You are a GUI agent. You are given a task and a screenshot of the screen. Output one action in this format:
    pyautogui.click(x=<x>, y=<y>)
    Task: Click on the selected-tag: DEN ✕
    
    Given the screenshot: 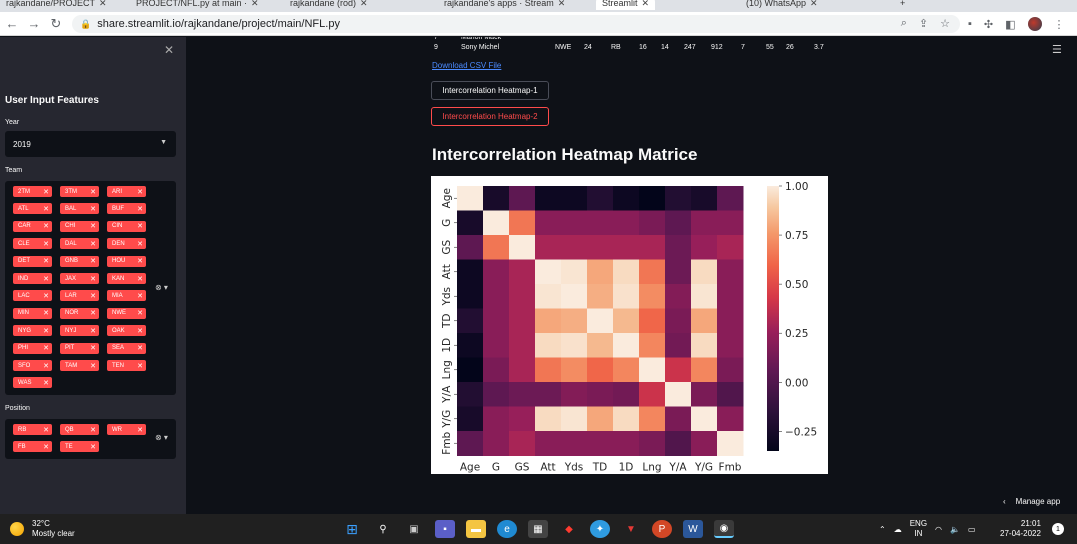 What is the action you would take?
    pyautogui.click(x=126, y=244)
    